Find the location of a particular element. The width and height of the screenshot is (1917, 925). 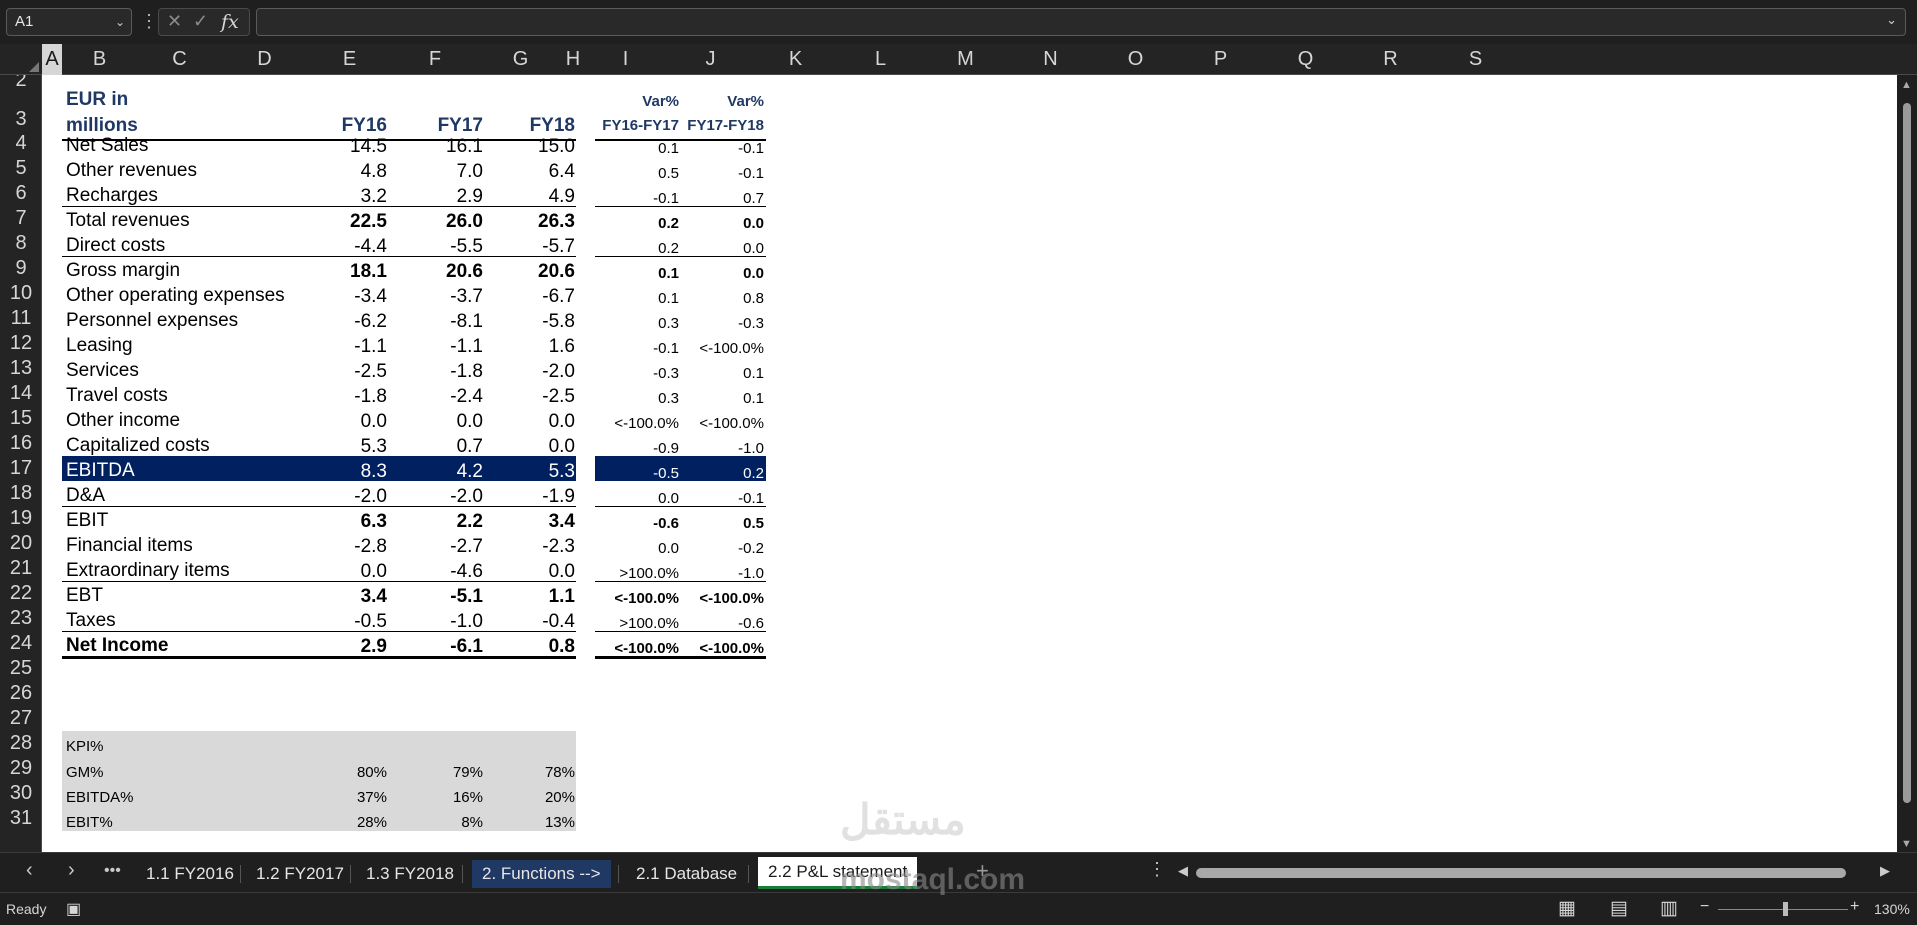

row-header-9: 9 is located at coordinates (20, 268).